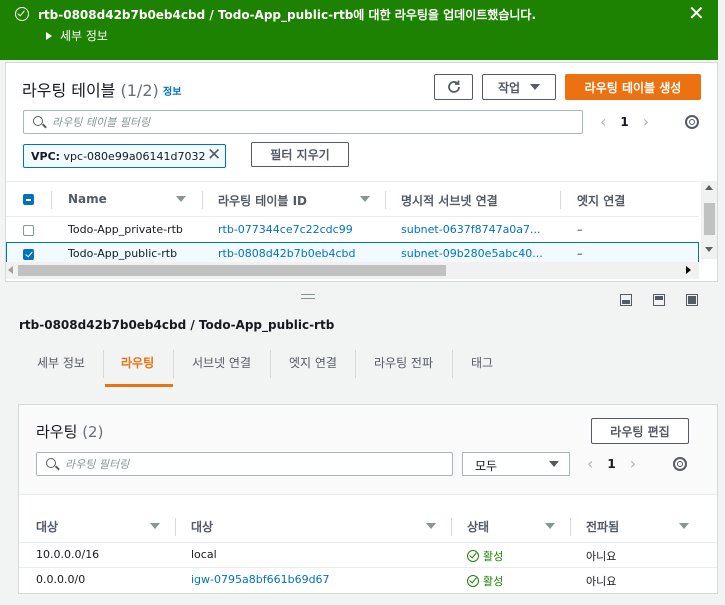 The height and width of the screenshot is (605, 725). I want to click on title-text: 라우팅 테이블, so click(69, 90).